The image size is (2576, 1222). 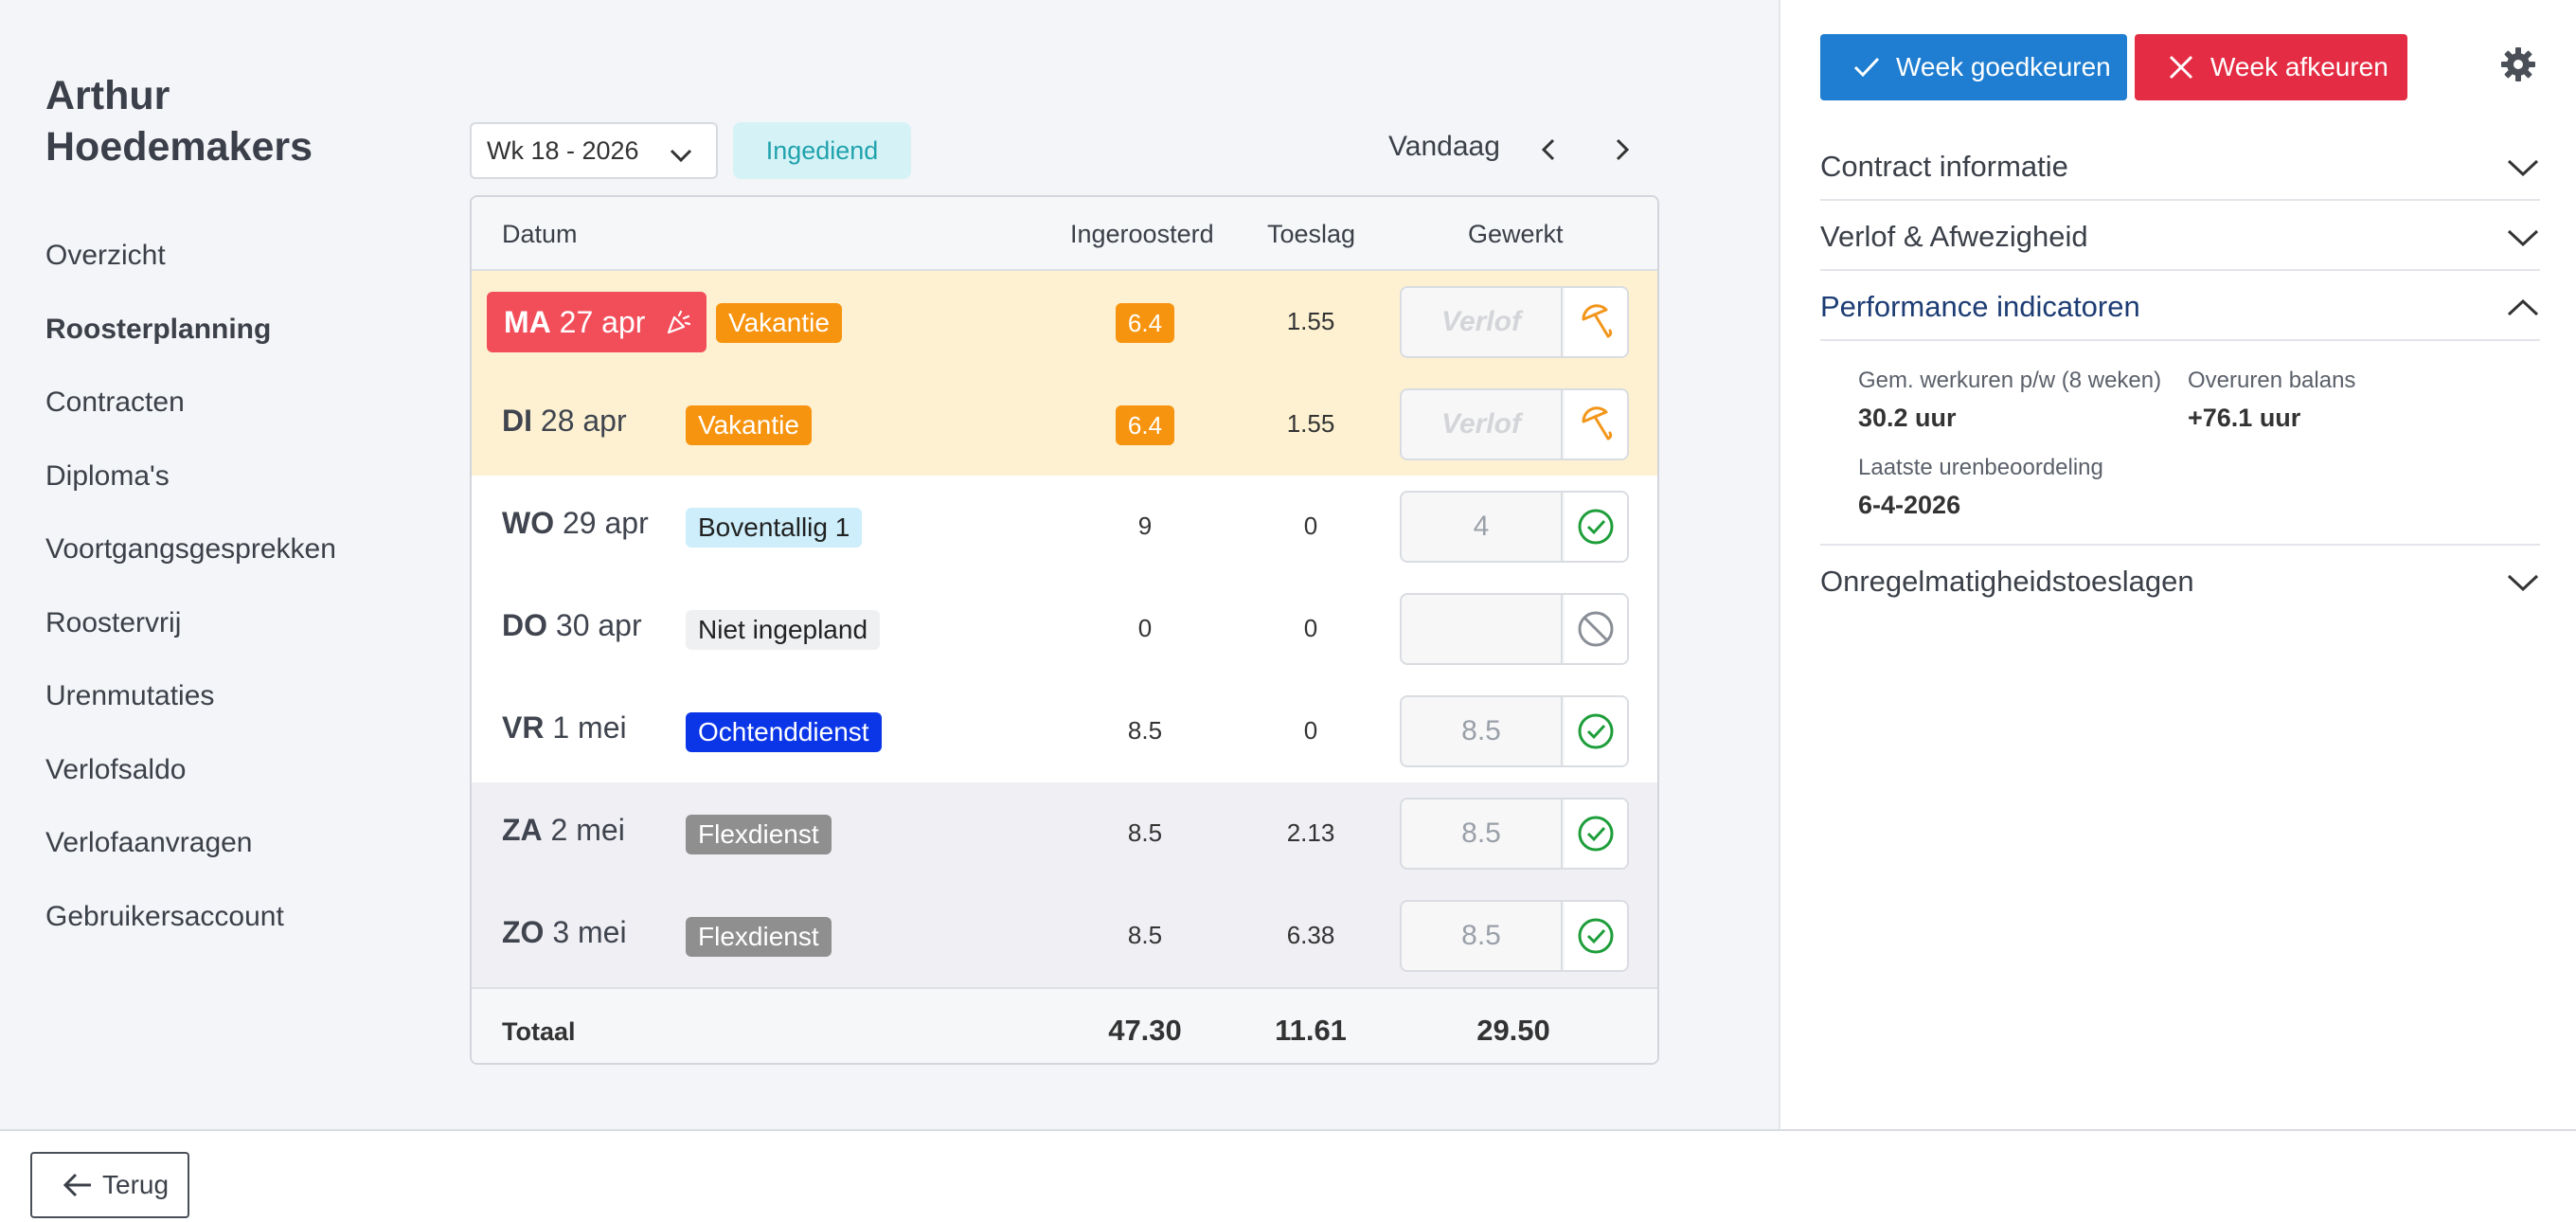 What do you see at coordinates (605, 523) in the screenshot?
I see `day-date: 29 apr` at bounding box center [605, 523].